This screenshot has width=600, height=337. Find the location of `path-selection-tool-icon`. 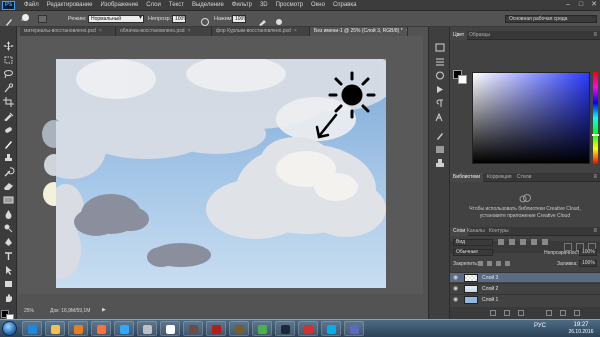

path-selection-tool-icon is located at coordinates (8, 270).